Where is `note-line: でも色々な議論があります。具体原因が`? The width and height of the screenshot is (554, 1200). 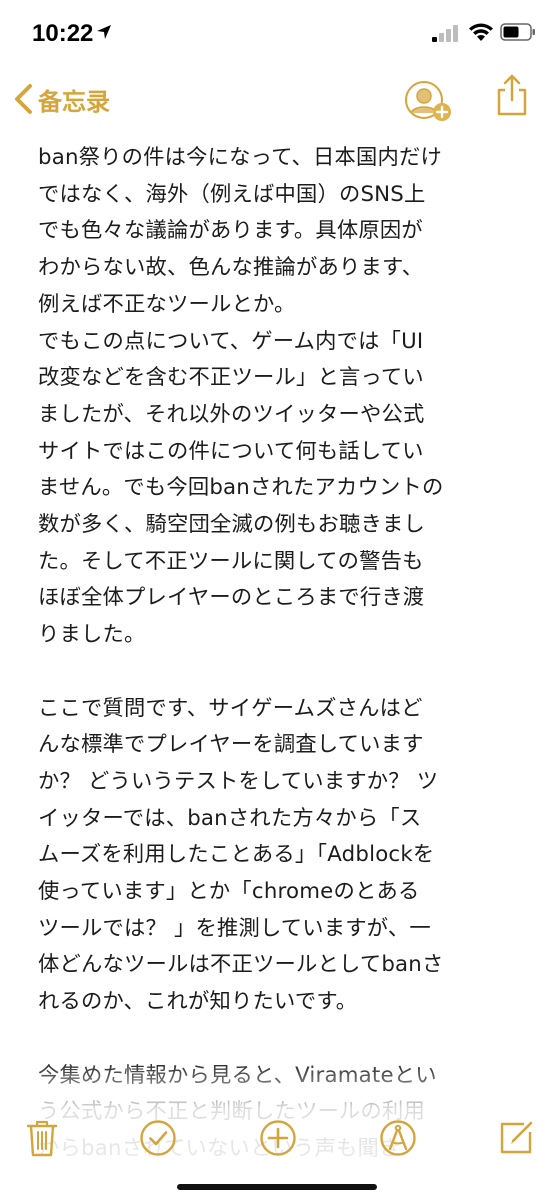
note-line: でも色々な議論があります。具体原因が is located at coordinates (230, 231).